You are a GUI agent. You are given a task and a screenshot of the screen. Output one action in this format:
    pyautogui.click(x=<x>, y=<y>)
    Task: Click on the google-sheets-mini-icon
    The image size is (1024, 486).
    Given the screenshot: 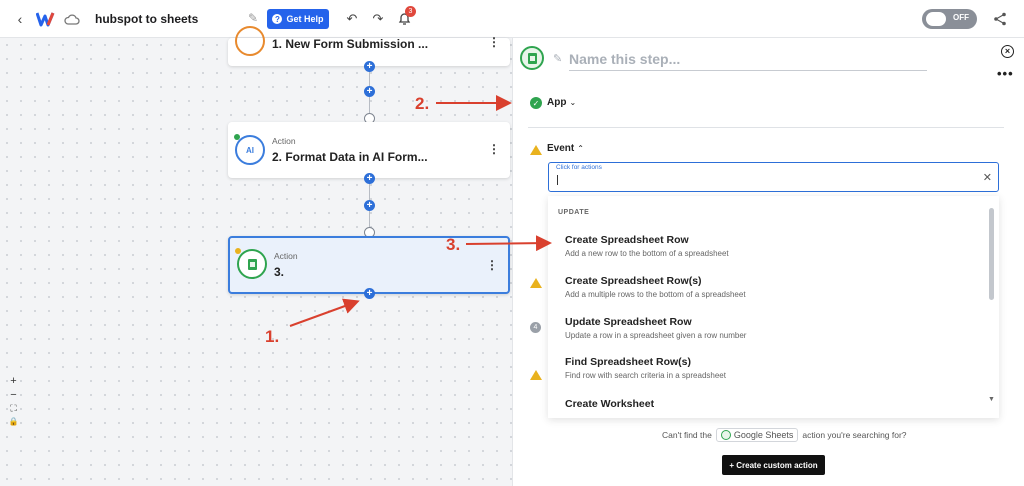 What is the action you would take?
    pyautogui.click(x=725, y=435)
    